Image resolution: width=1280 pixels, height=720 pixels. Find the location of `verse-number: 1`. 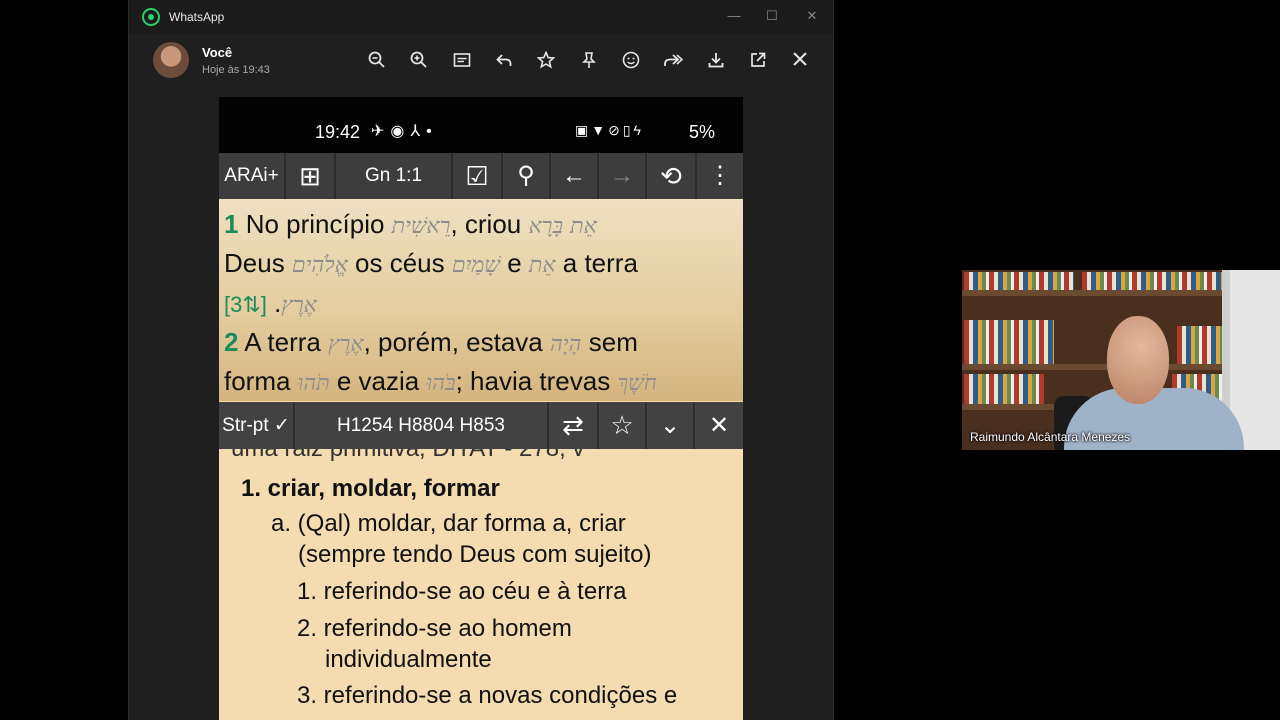

verse-number: 1 is located at coordinates (231, 224).